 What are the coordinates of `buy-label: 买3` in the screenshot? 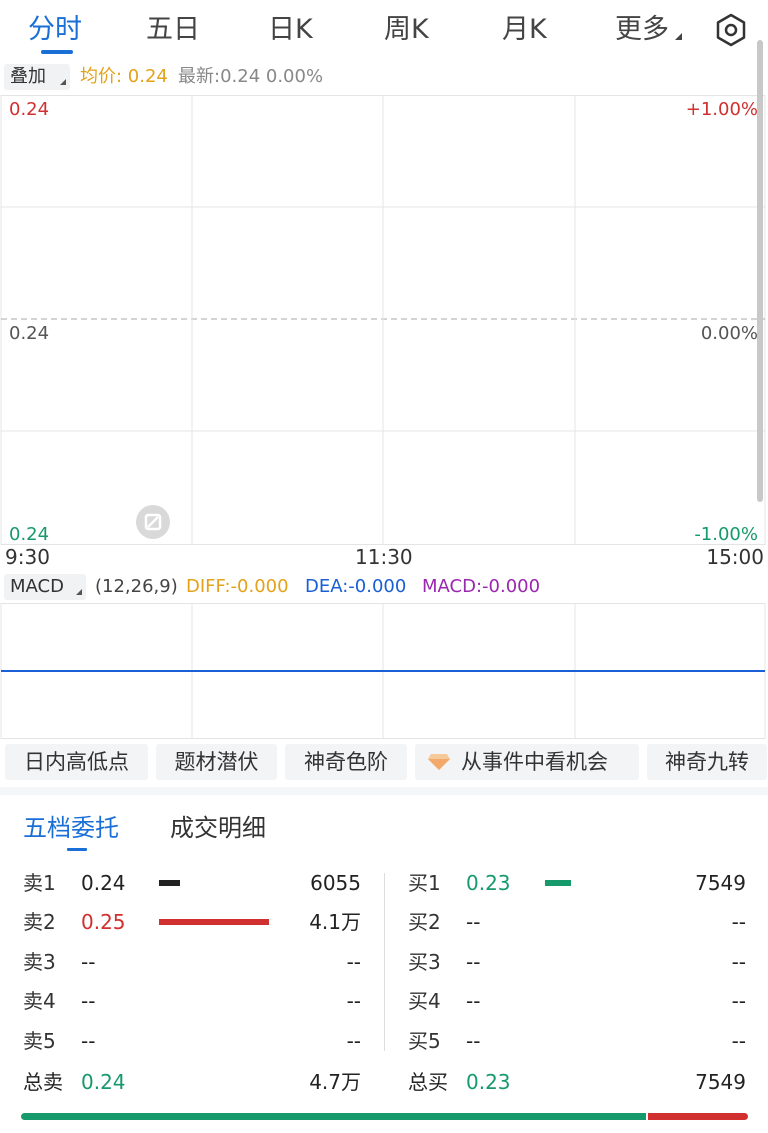 It's located at (424, 962).